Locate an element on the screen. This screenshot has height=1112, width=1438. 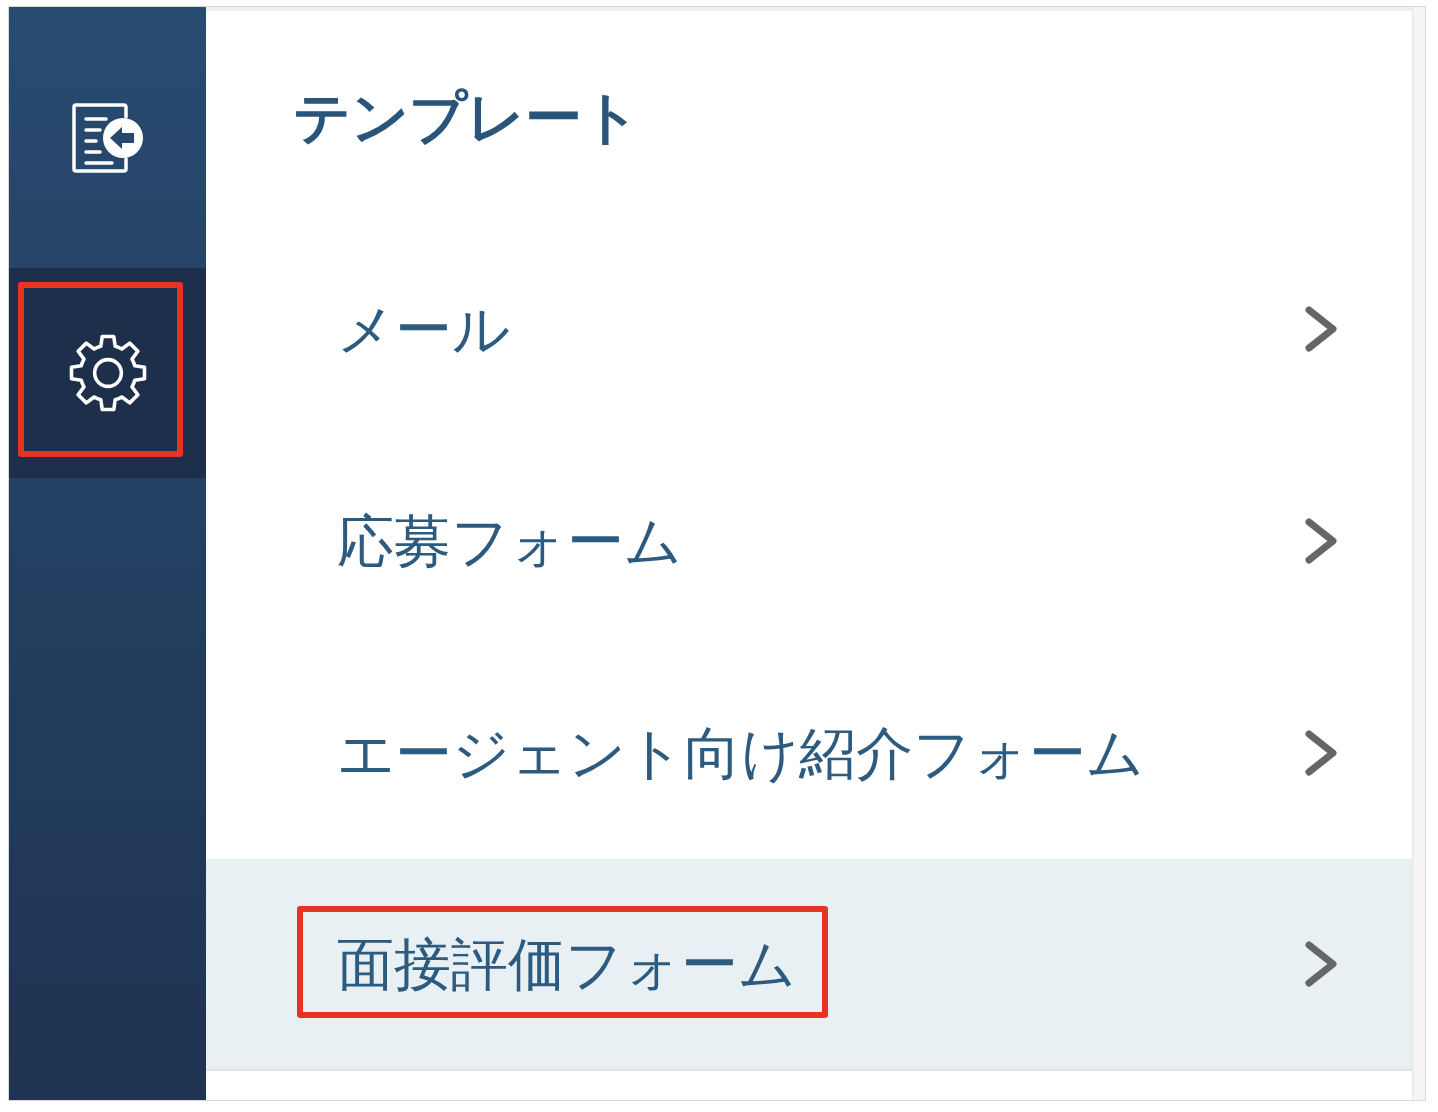
settings-icon is located at coordinates (107, 373).